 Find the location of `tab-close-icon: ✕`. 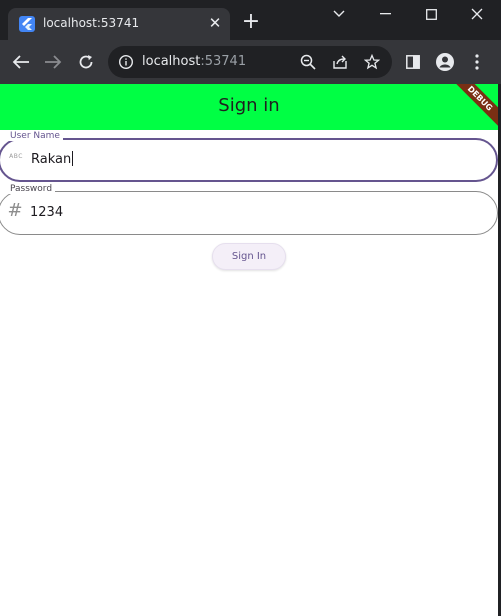

tab-close-icon: ✕ is located at coordinates (215, 23).